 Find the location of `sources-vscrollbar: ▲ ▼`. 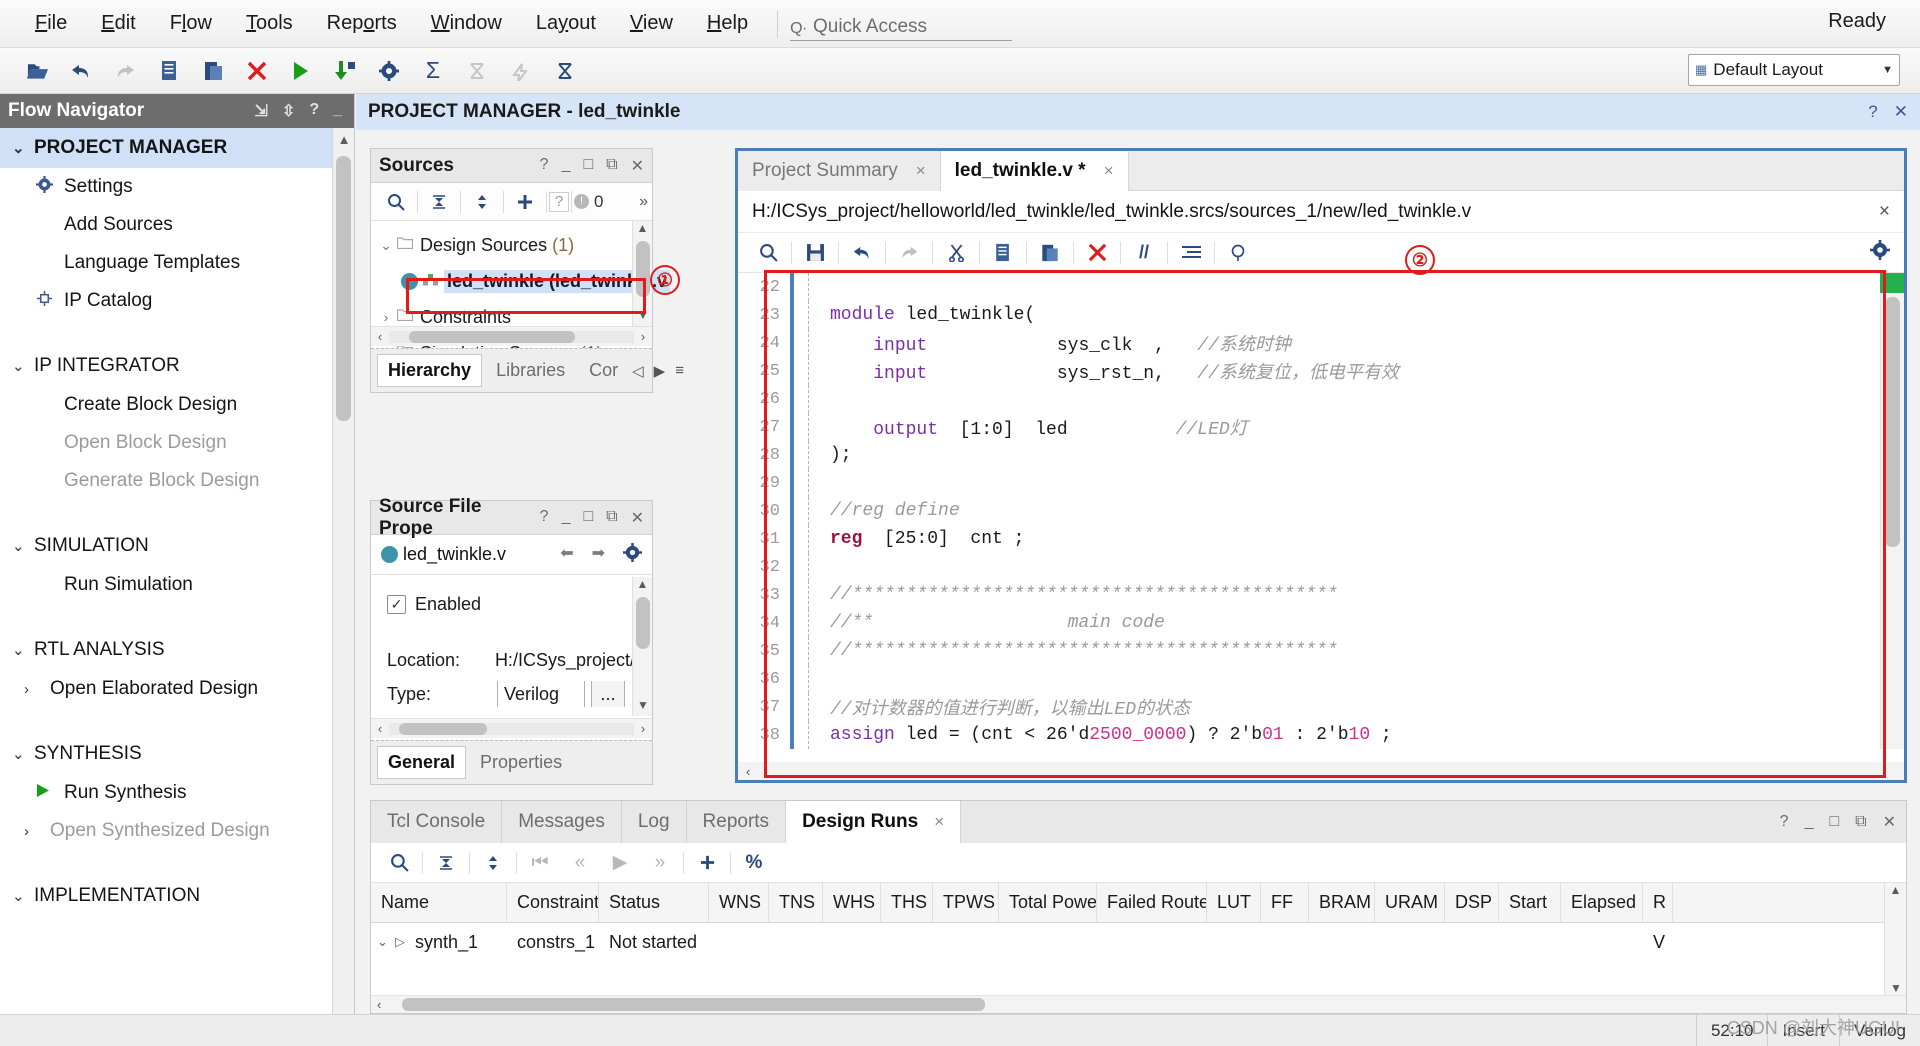

sources-vscrollbar: ▲ ▼ is located at coordinates (642, 273).